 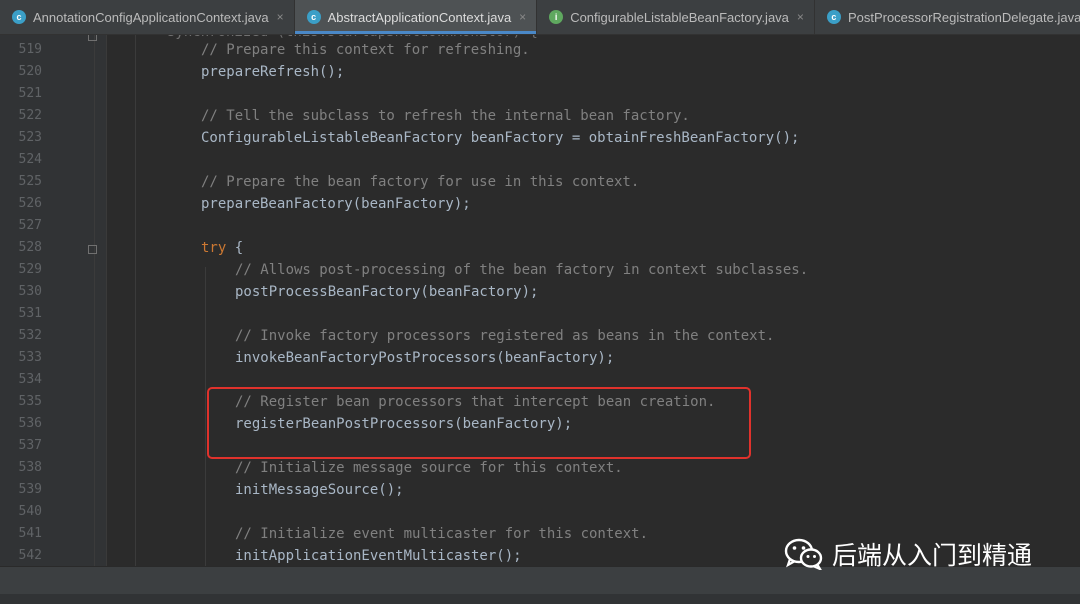 I want to click on tab-2: i ConfigurableListableBeanFactory.java ×, so click(x=676, y=17).